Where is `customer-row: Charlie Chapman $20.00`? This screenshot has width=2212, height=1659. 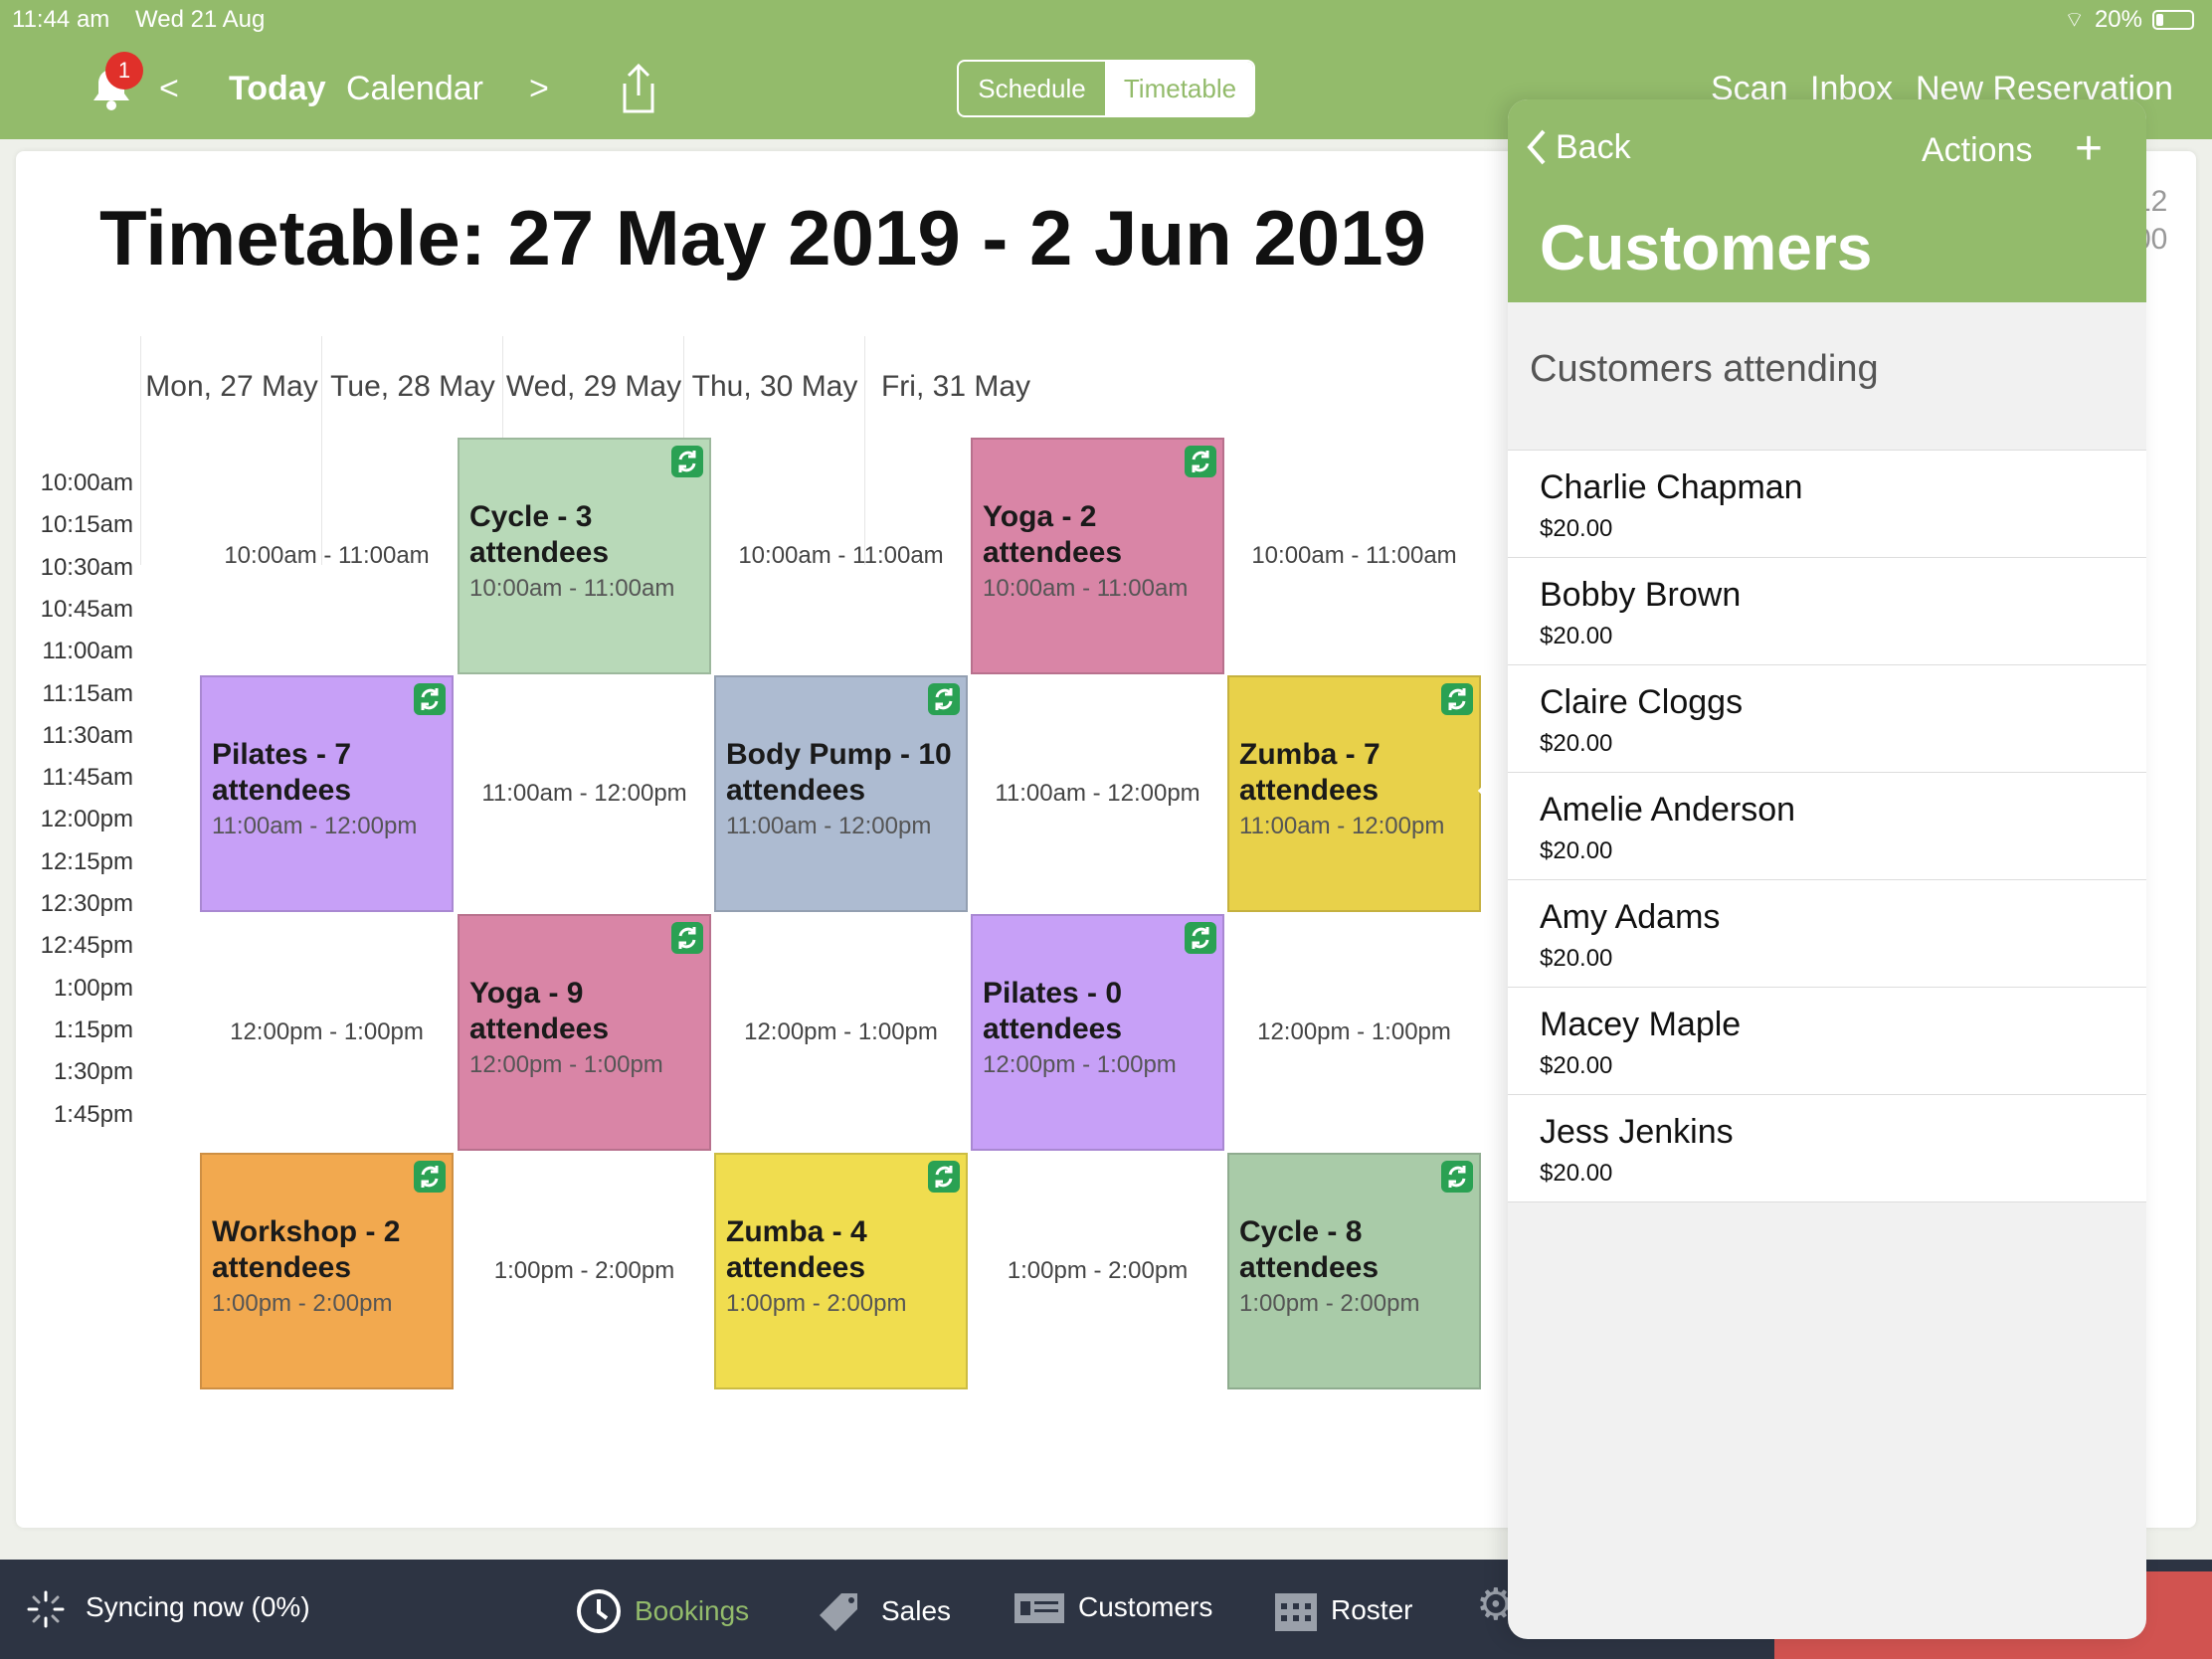 customer-row: Charlie Chapman $20.00 is located at coordinates (1827, 504).